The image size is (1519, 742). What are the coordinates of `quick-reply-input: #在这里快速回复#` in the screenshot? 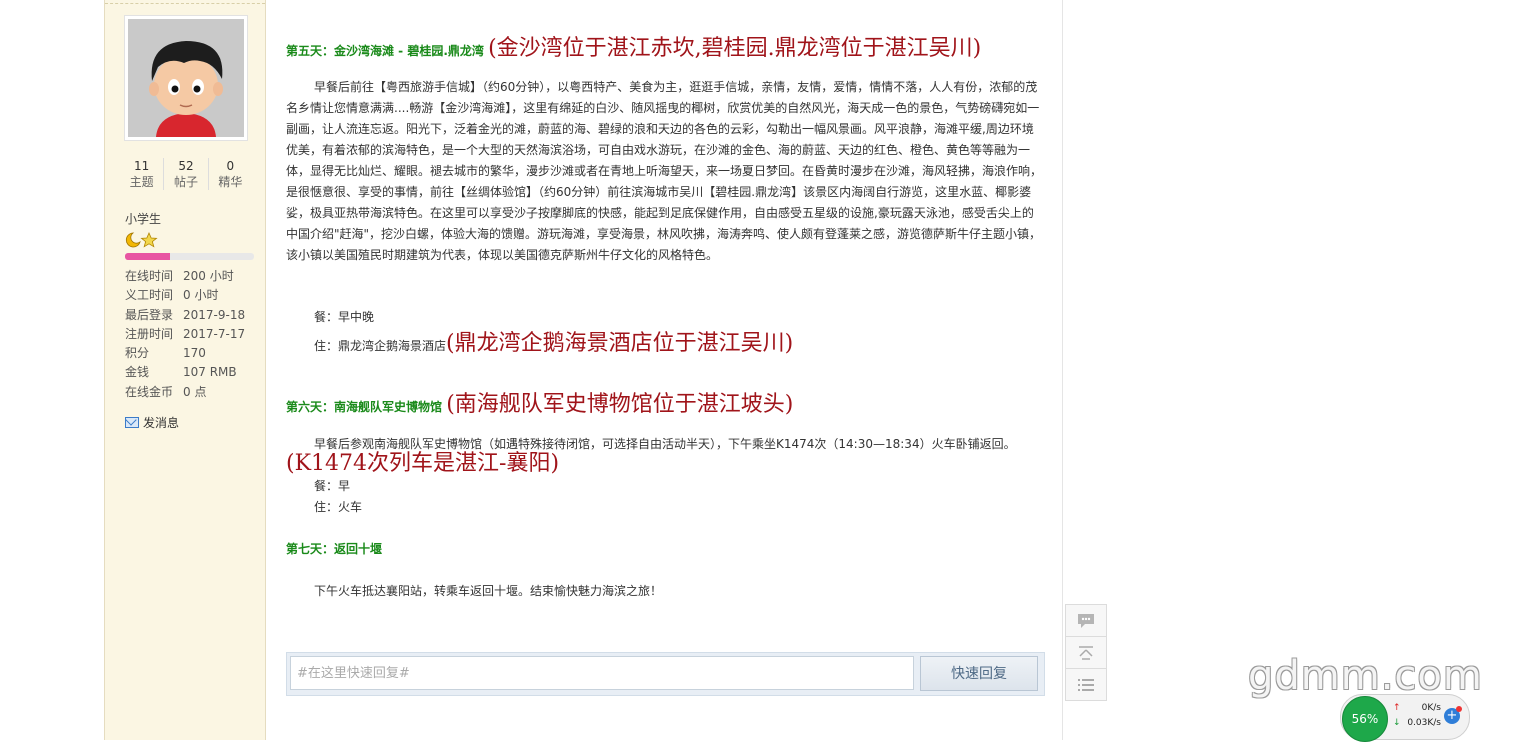 It's located at (602, 673).